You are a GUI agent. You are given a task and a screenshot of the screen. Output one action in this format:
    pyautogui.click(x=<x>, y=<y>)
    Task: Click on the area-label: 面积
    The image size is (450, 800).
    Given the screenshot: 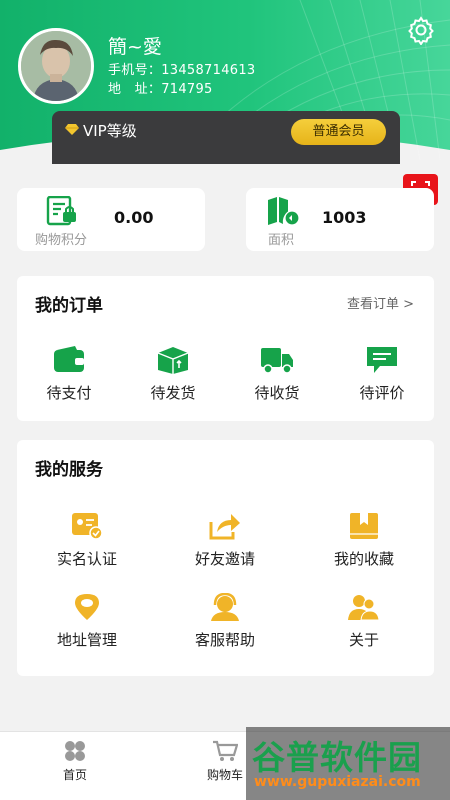 What is the action you would take?
    pyautogui.click(x=281, y=240)
    